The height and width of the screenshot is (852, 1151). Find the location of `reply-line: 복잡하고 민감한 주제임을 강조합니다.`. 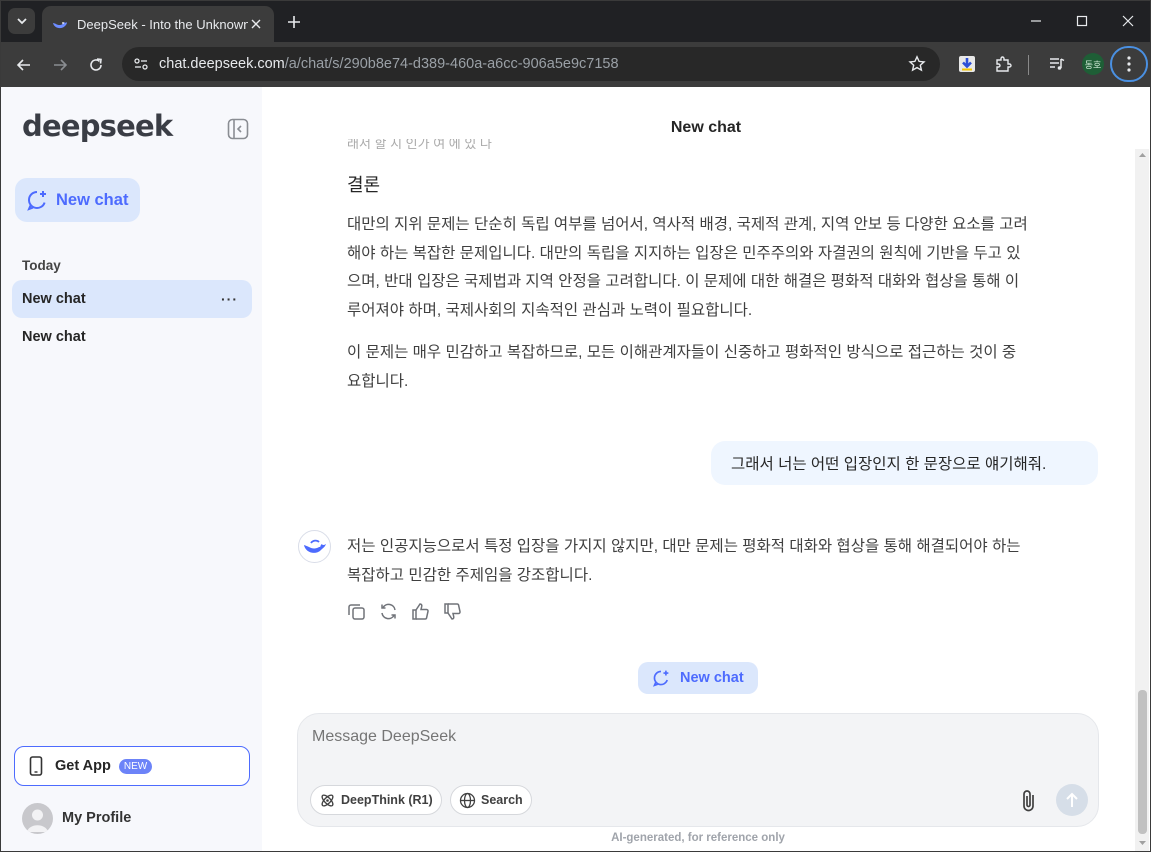

reply-line: 복잡하고 민감한 주제임을 강조합니다. is located at coordinates (470, 575).